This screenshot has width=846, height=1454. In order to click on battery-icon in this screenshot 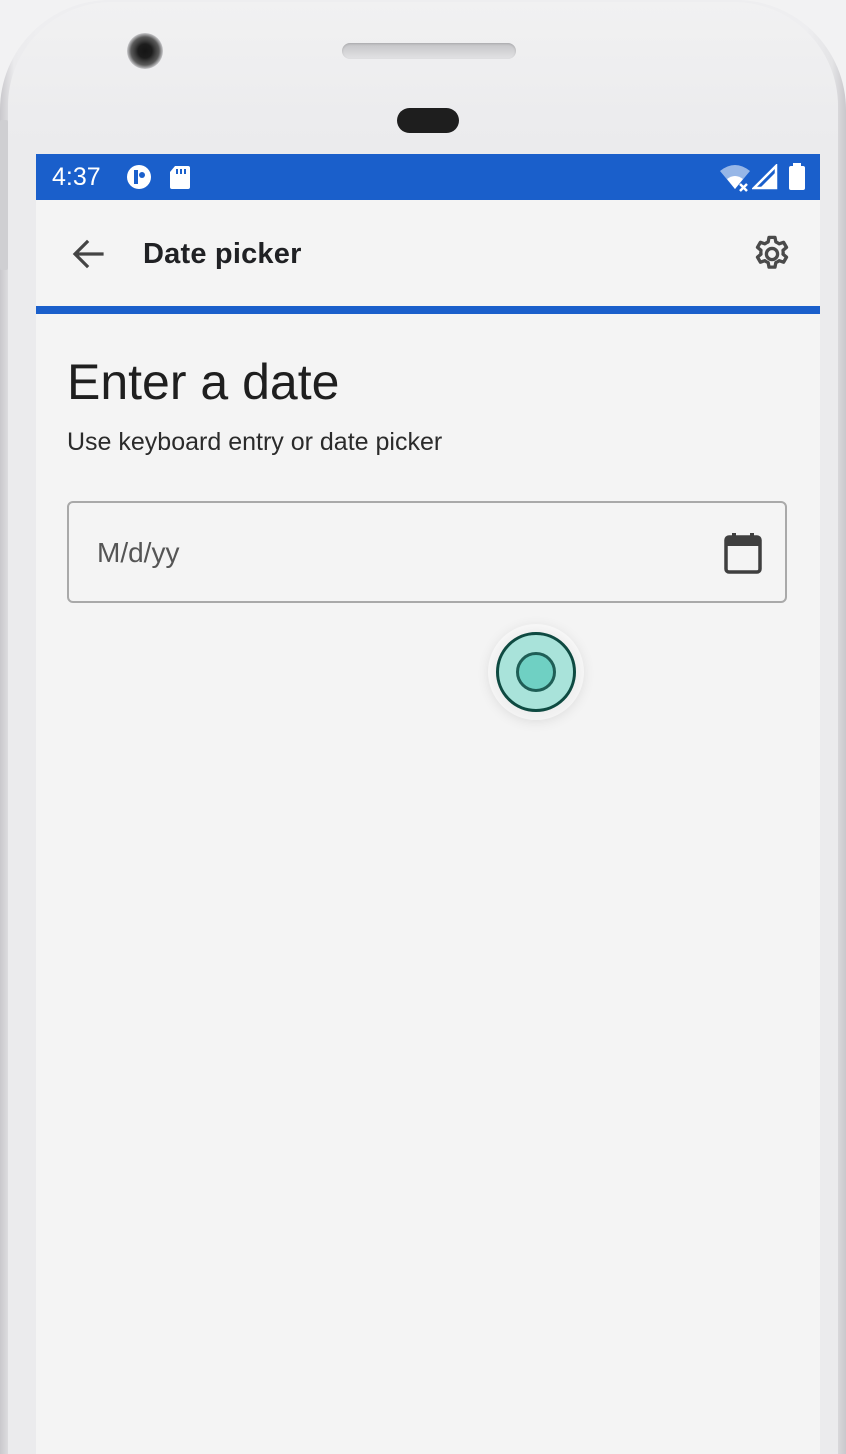, I will do `click(797, 177)`.